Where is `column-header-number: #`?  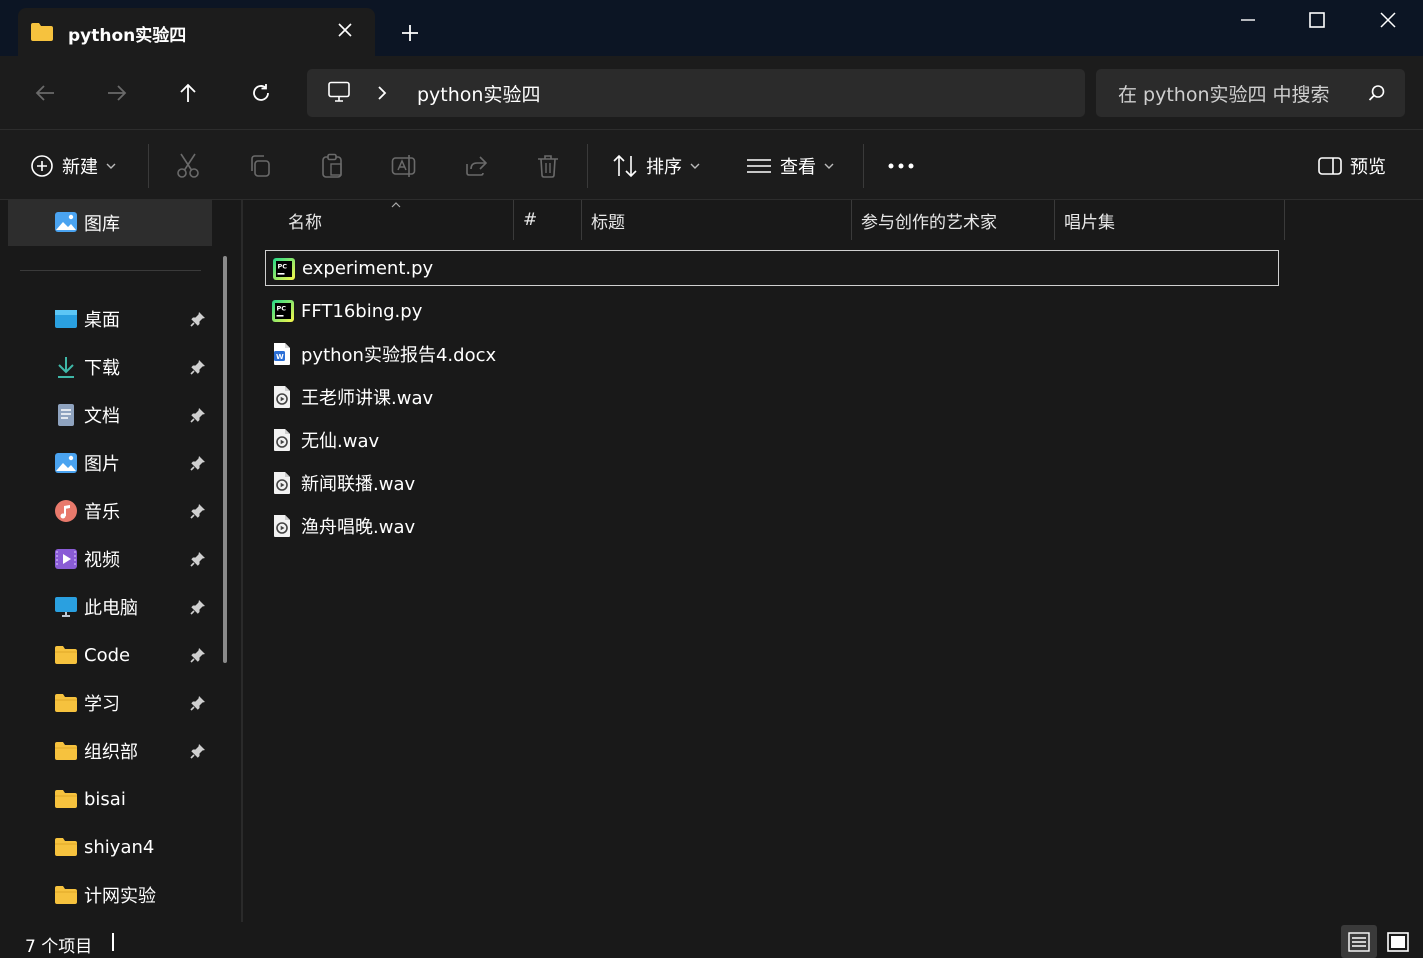 column-header-number: # is located at coordinates (530, 220).